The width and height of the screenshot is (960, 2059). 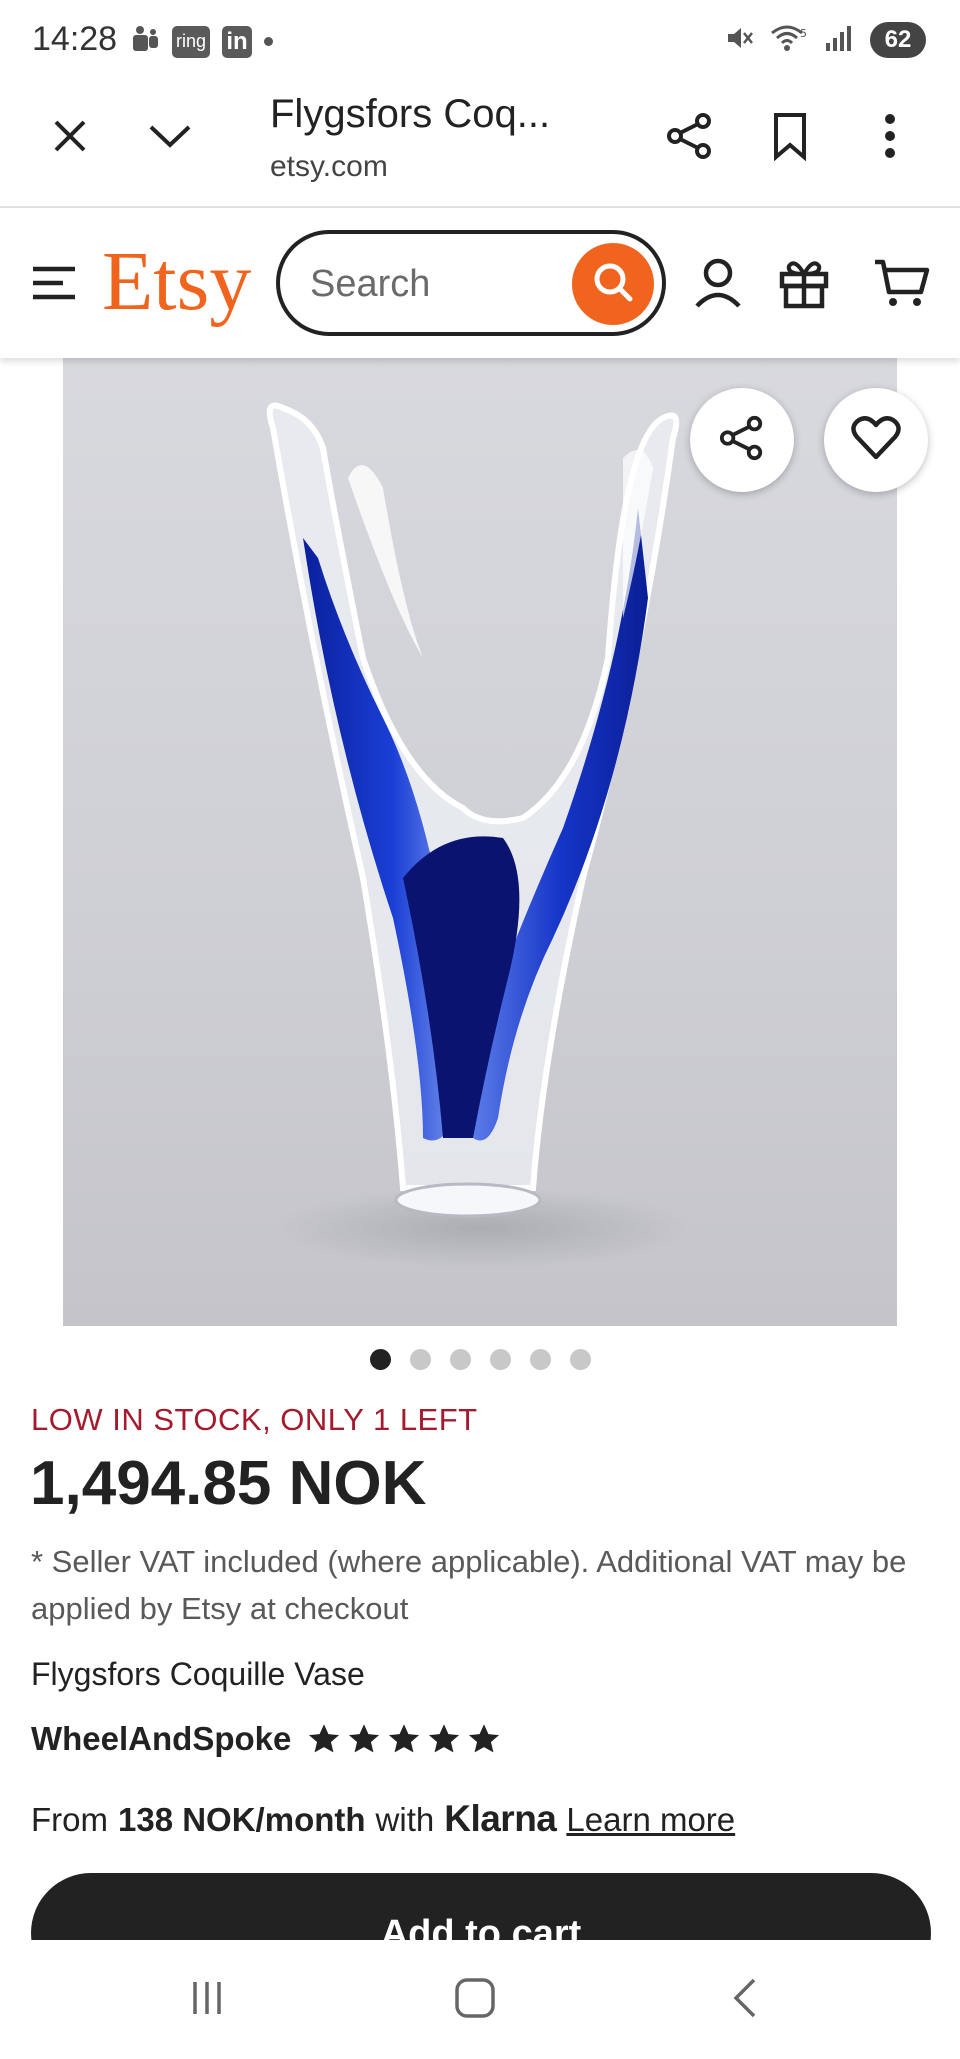 What do you see at coordinates (207, 1998) in the screenshot?
I see `recent-apps-icon` at bounding box center [207, 1998].